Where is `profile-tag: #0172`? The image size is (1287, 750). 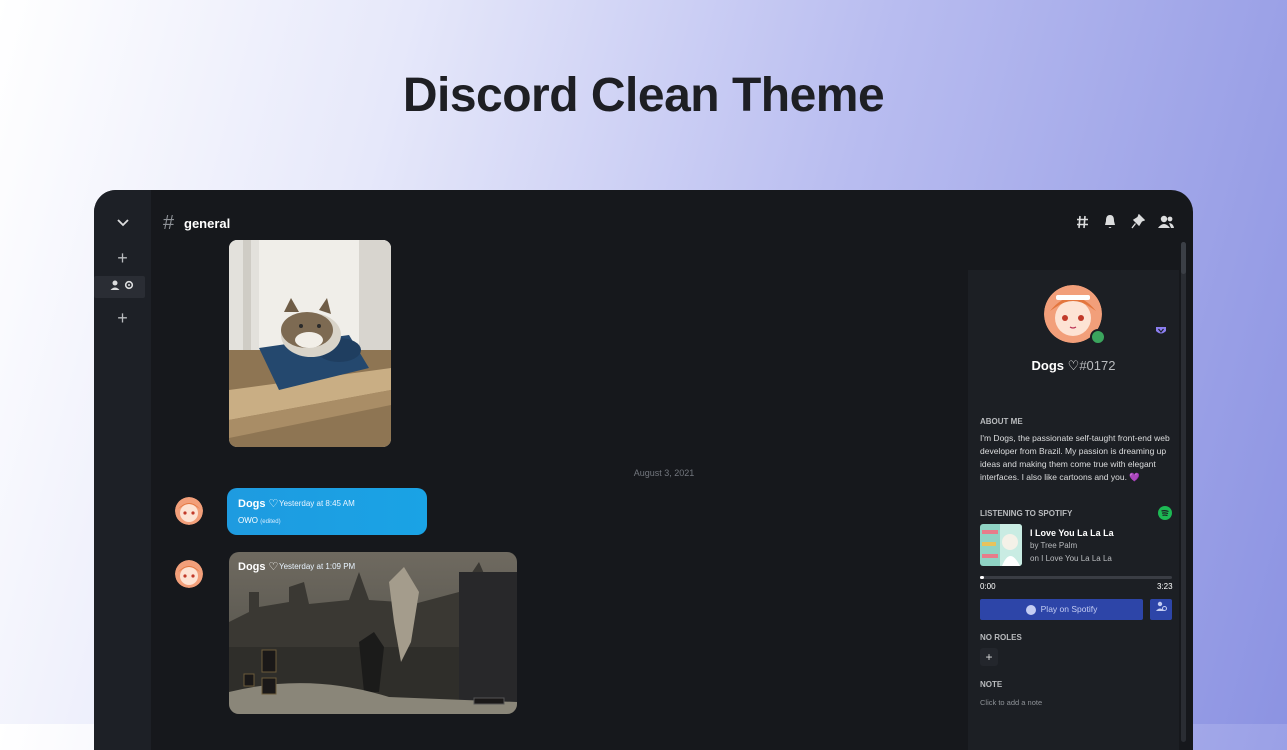 profile-tag: #0172 is located at coordinates (1097, 365).